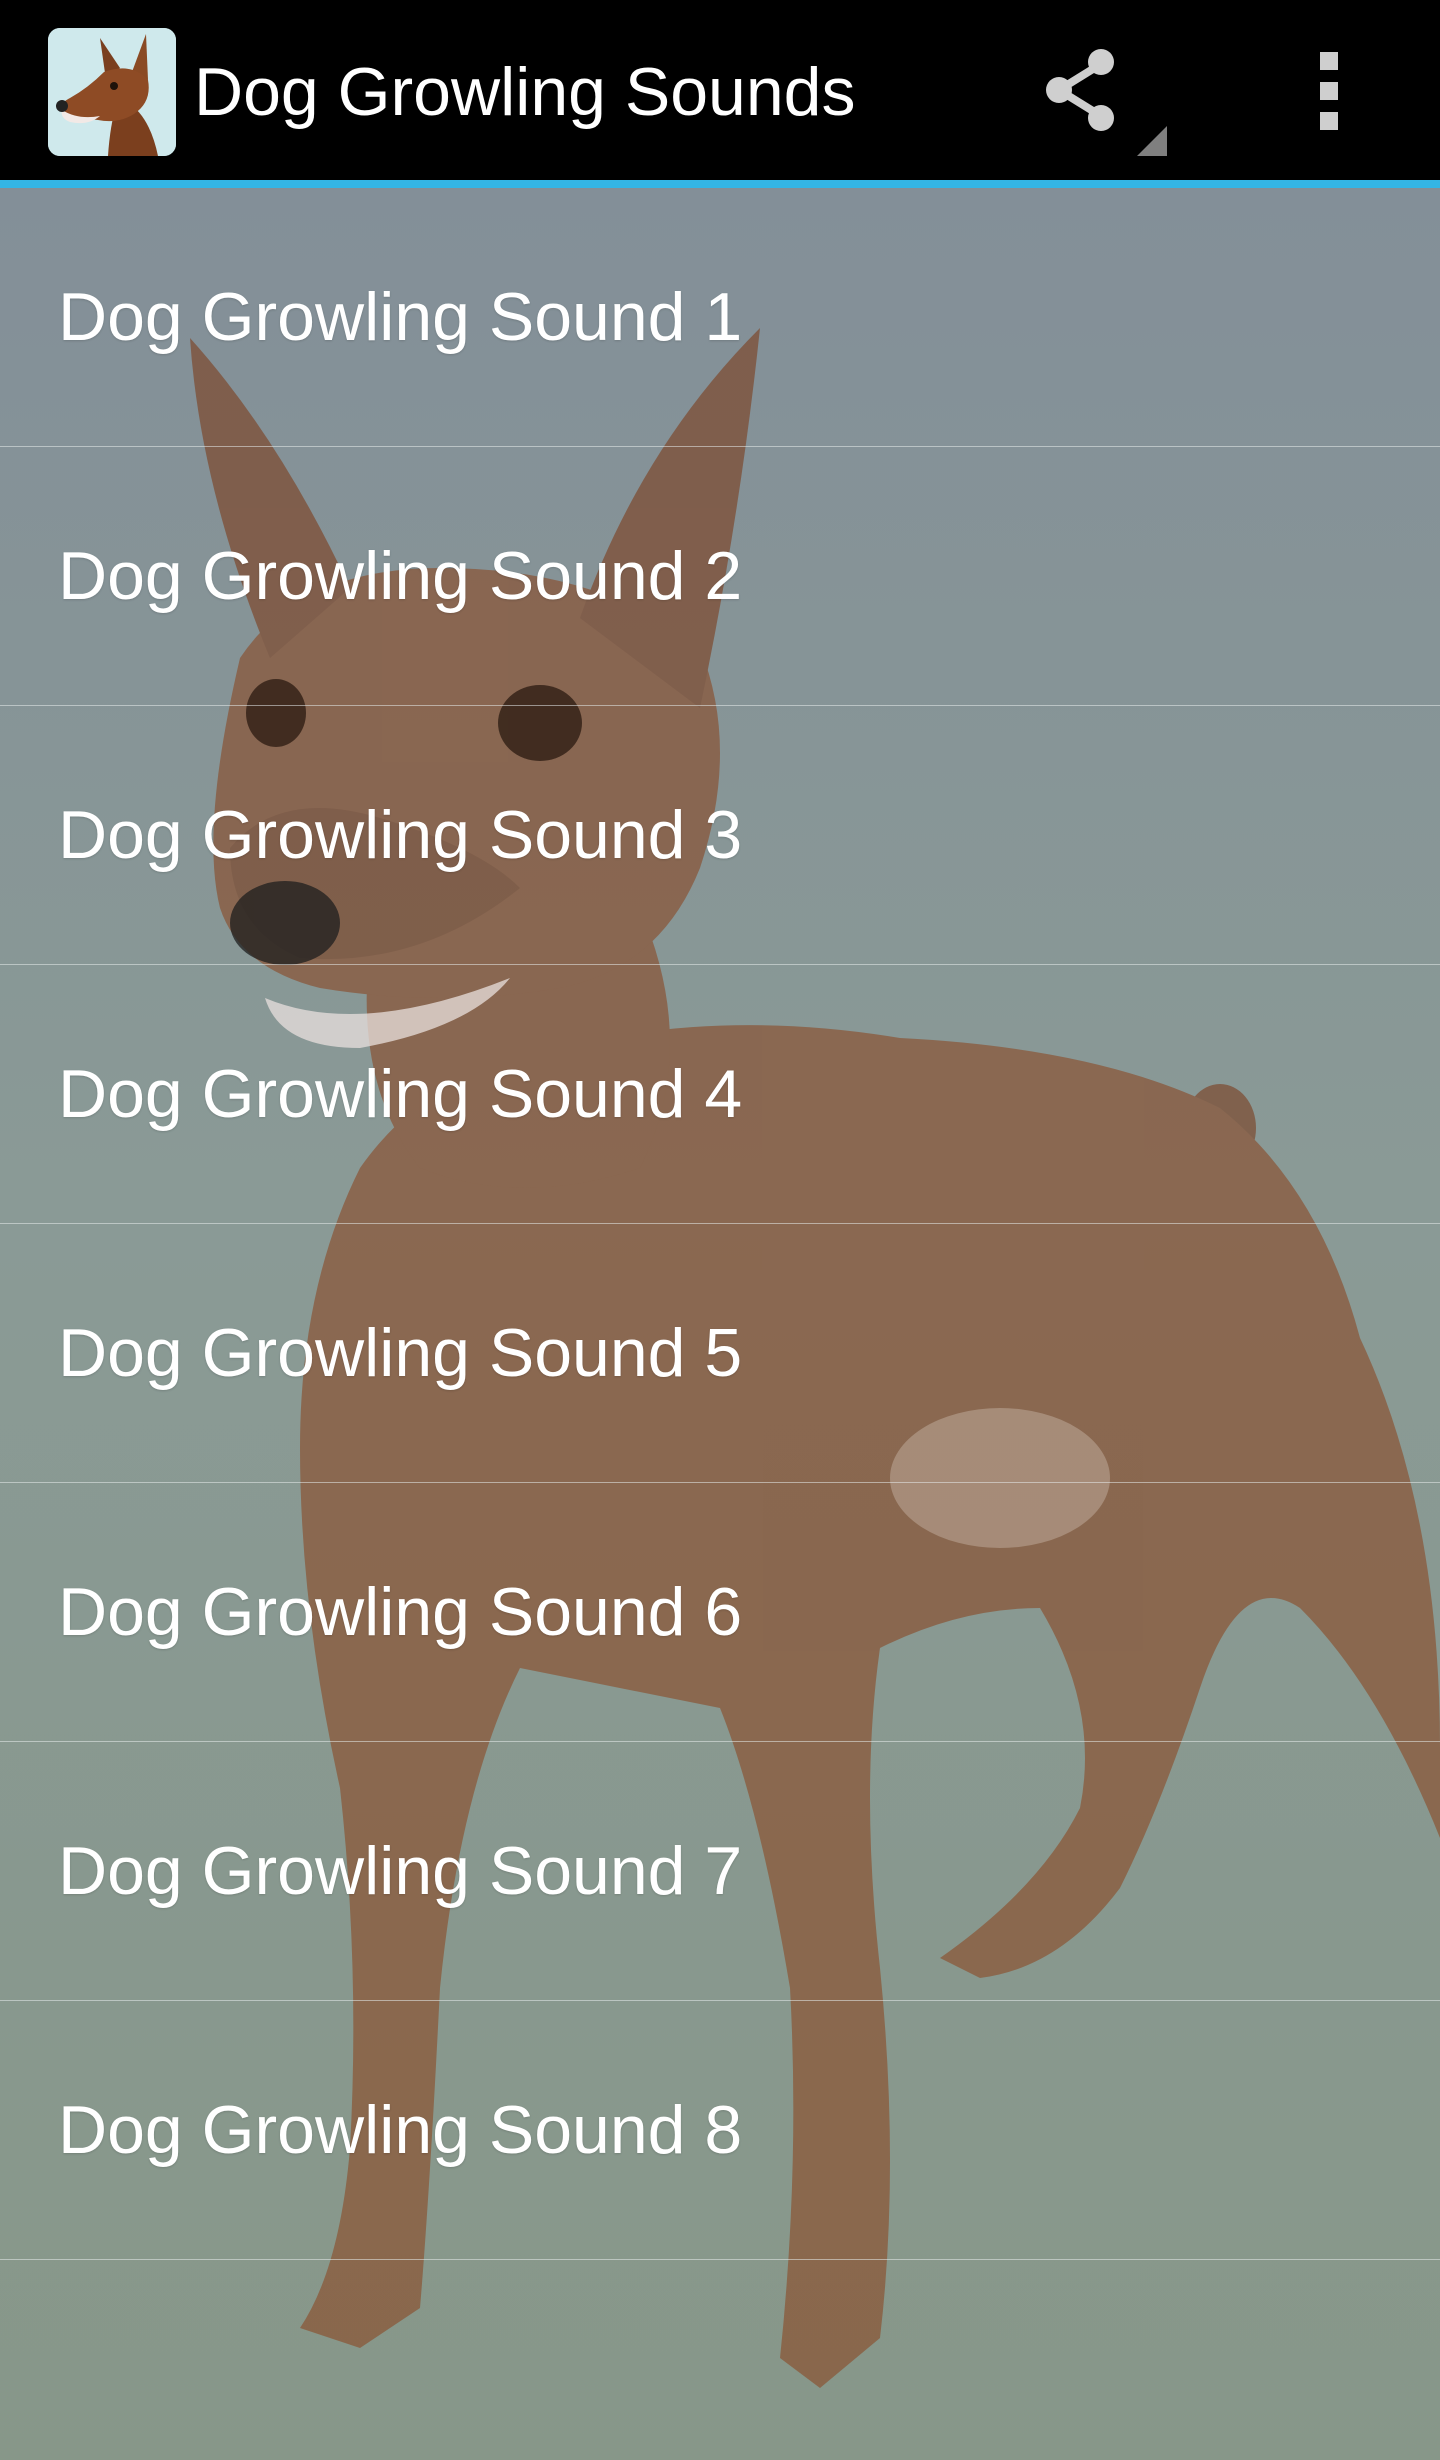 The height and width of the screenshot is (2460, 1440). What do you see at coordinates (400, 835) in the screenshot?
I see `sound-label: Dog Growling Sound 3` at bounding box center [400, 835].